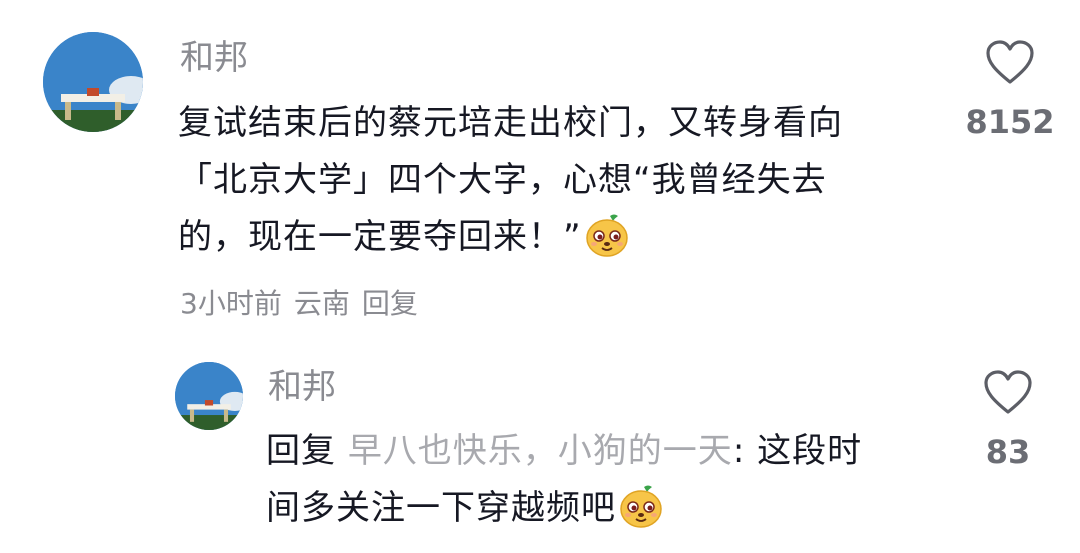 This screenshot has height=553, width=1080. I want to click on reply-text-segment: 间多关注一下穿越频吧, so click(441, 508).